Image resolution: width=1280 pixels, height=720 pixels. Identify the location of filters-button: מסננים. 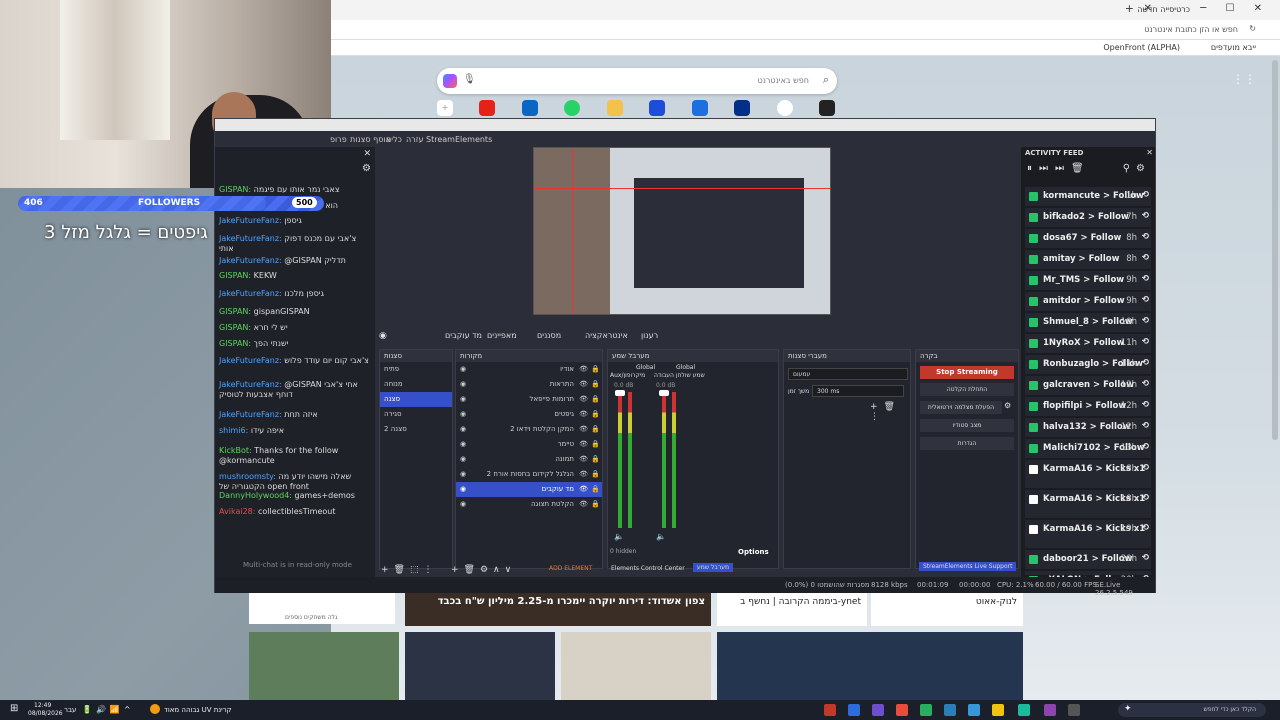
(549, 335).